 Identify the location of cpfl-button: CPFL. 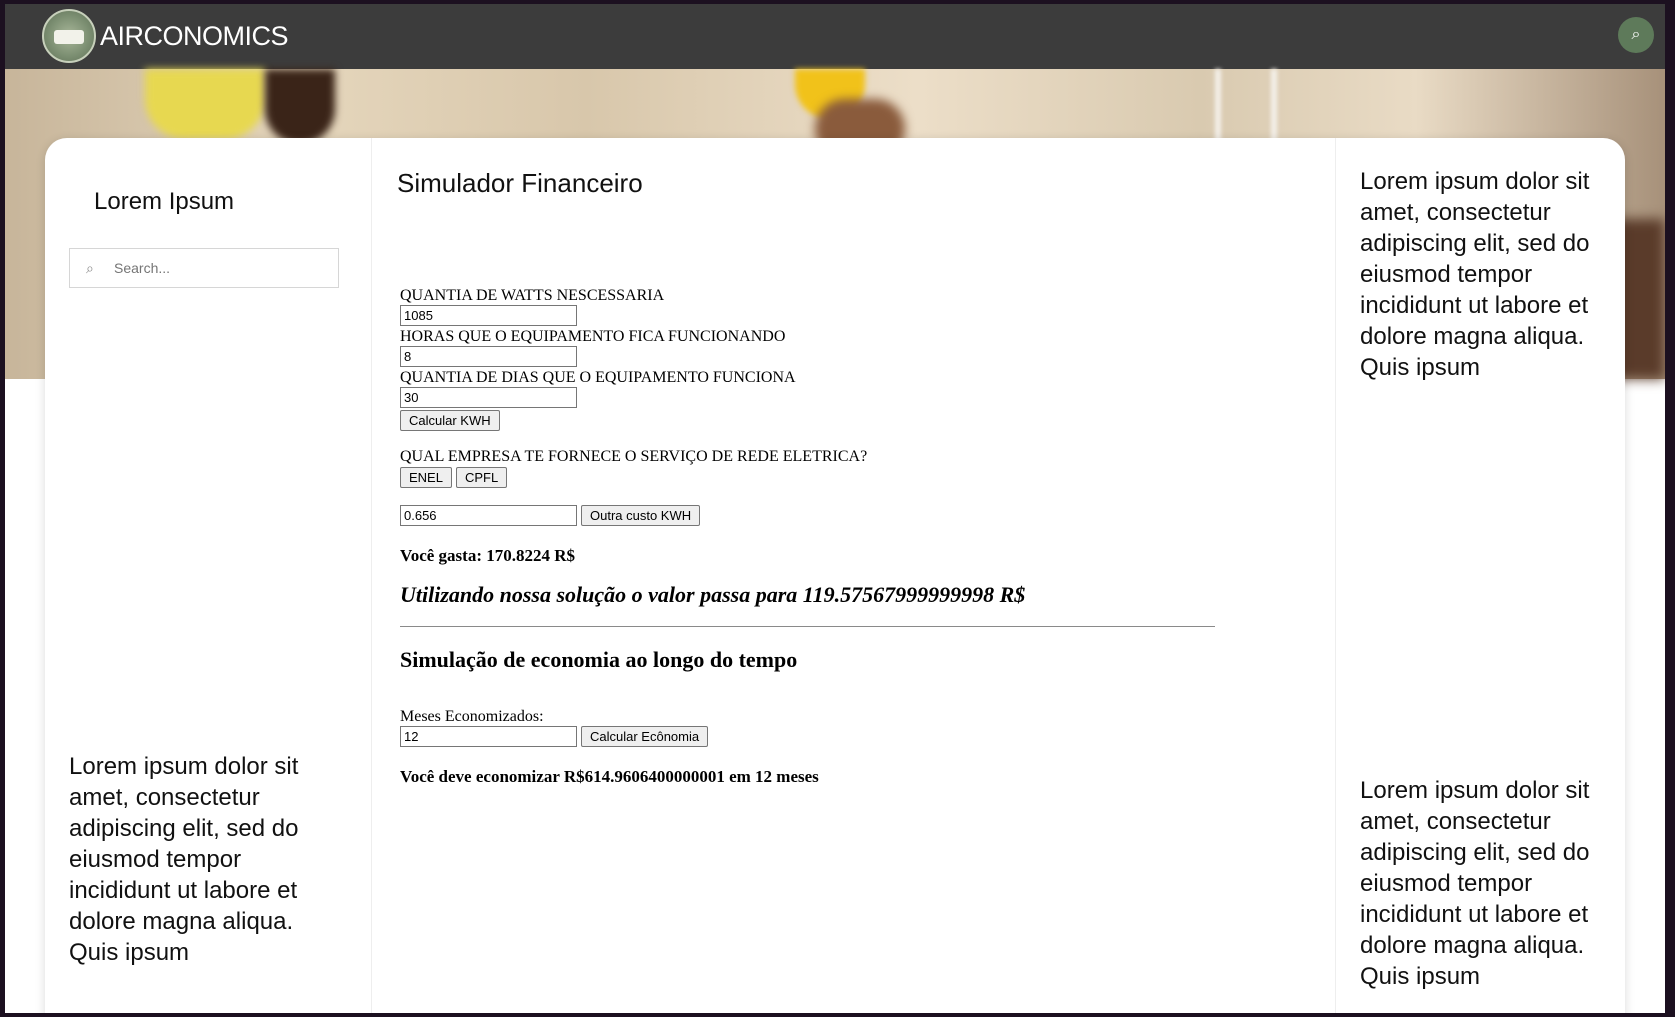
(481, 477).